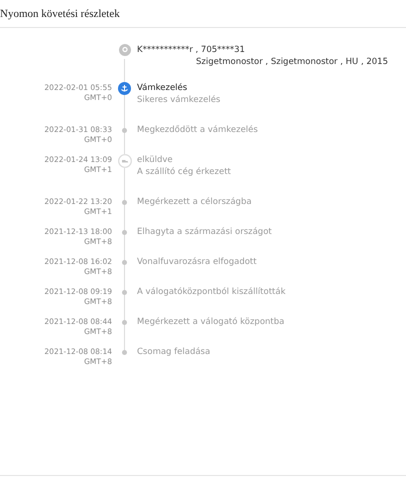 Image resolution: width=406 pixels, height=480 pixels. What do you see at coordinates (174, 352) in the screenshot?
I see `event-title: Csomag feladása` at bounding box center [174, 352].